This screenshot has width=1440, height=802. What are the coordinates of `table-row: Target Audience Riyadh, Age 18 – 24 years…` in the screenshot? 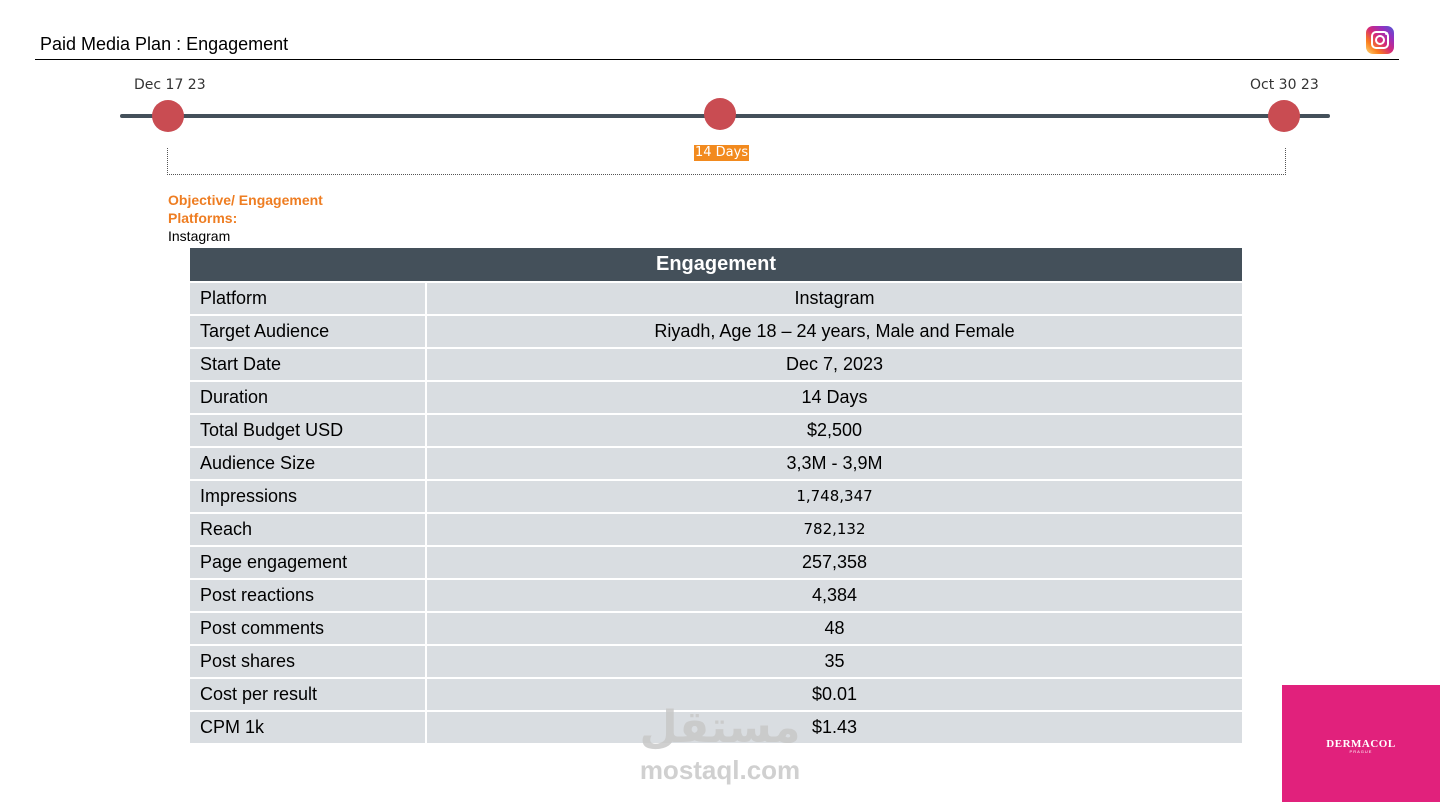 It's located at (716, 331).